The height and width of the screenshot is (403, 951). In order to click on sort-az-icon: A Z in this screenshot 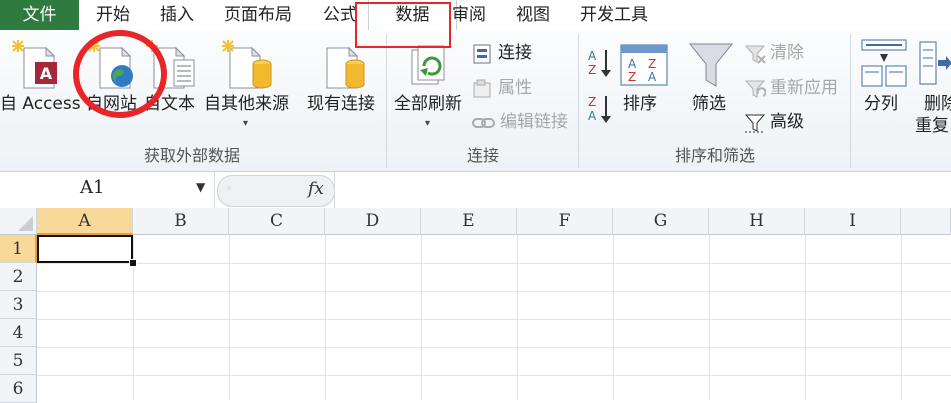, I will do `click(599, 63)`.